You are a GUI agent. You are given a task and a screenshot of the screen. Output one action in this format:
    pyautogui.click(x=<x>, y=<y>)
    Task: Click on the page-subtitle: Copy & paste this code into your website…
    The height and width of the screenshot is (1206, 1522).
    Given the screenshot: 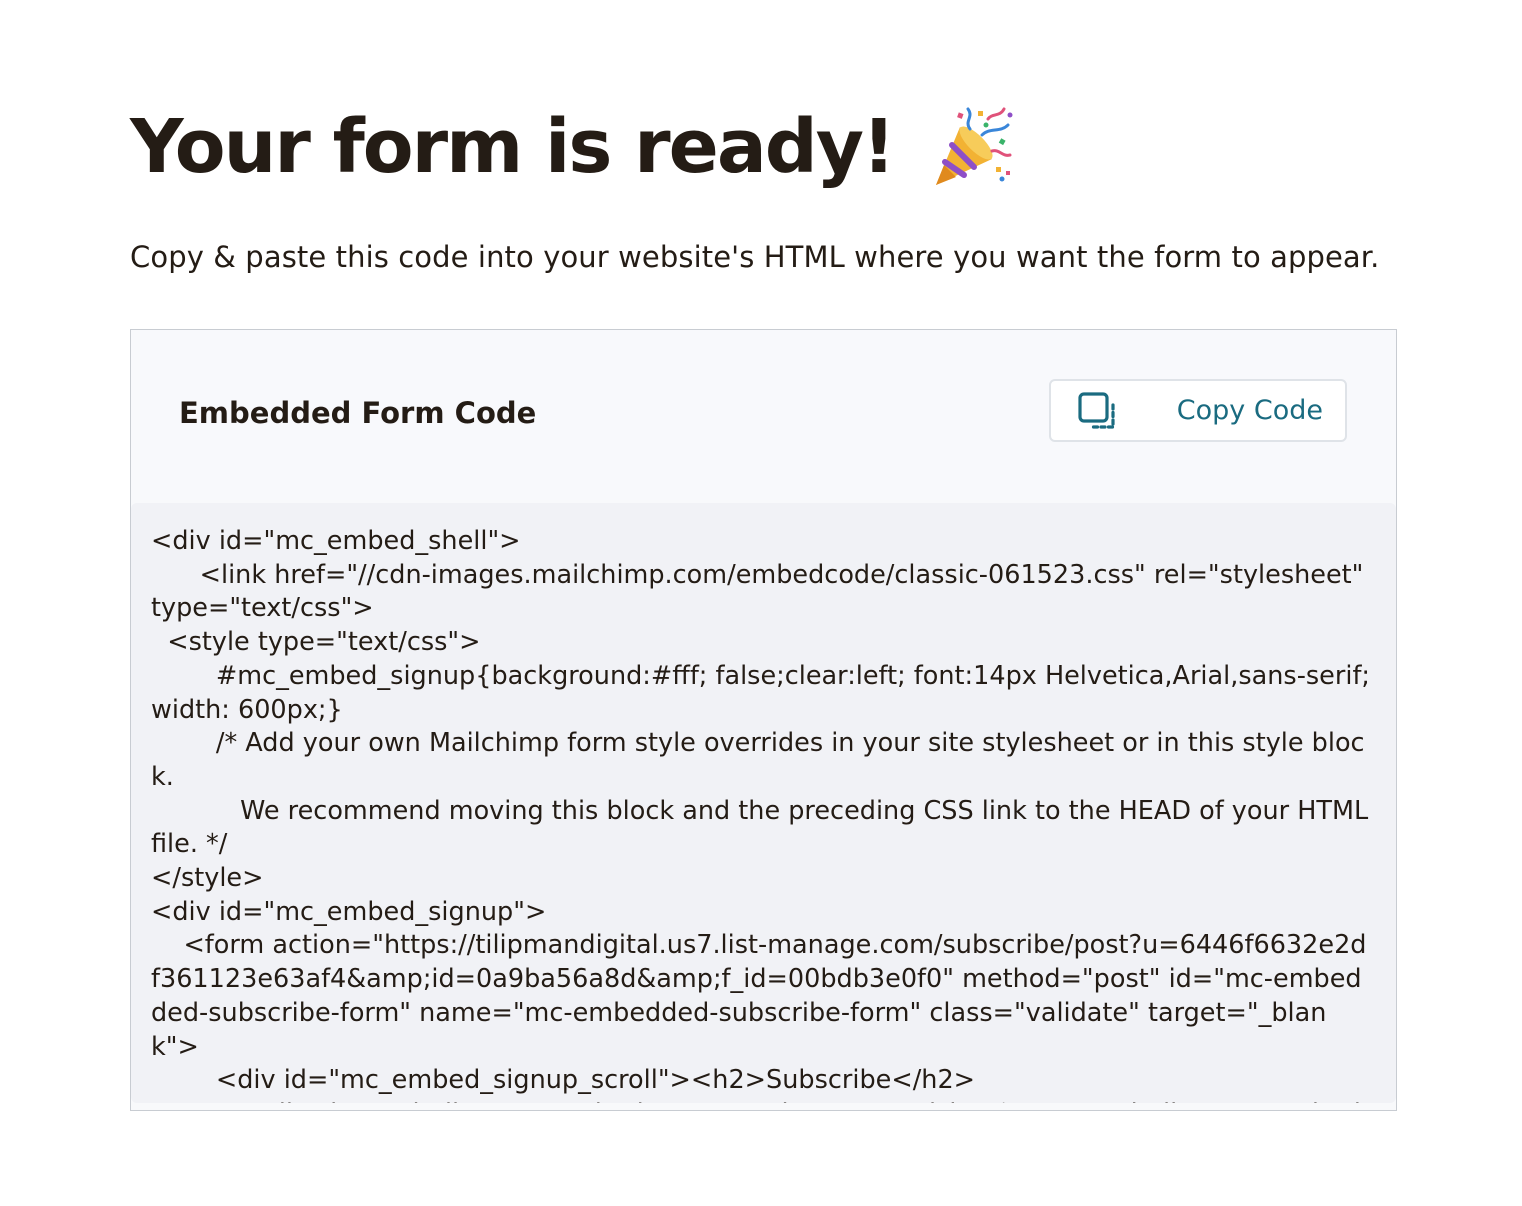 What is the action you would take?
    pyautogui.click(x=755, y=257)
    